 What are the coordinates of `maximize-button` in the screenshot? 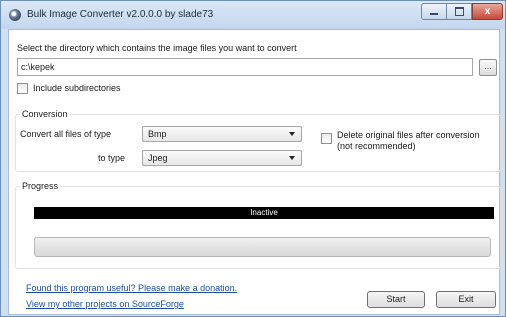 It's located at (459, 11).